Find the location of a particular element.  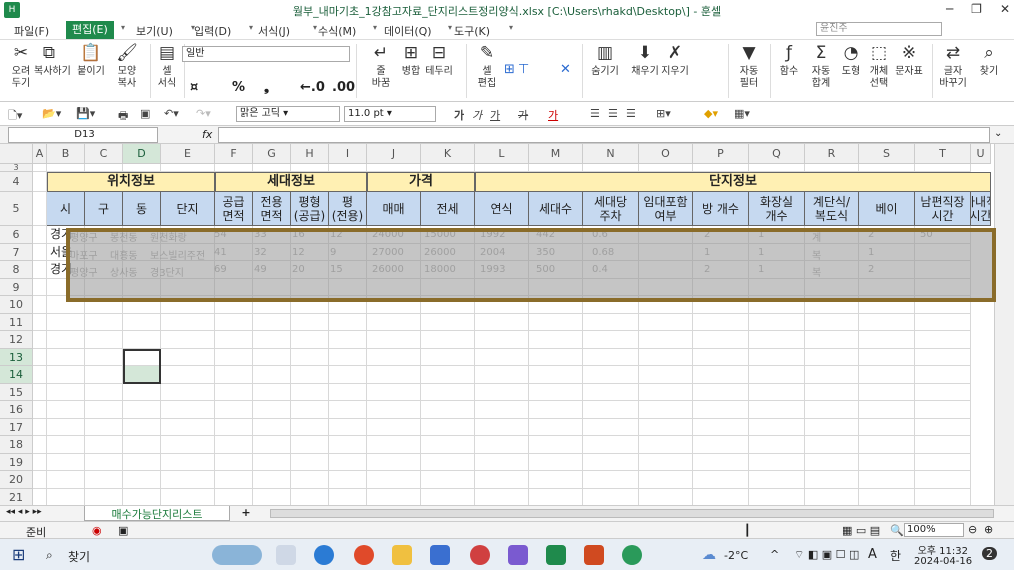

hancell-taskbar-icon is located at coordinates (556, 555).